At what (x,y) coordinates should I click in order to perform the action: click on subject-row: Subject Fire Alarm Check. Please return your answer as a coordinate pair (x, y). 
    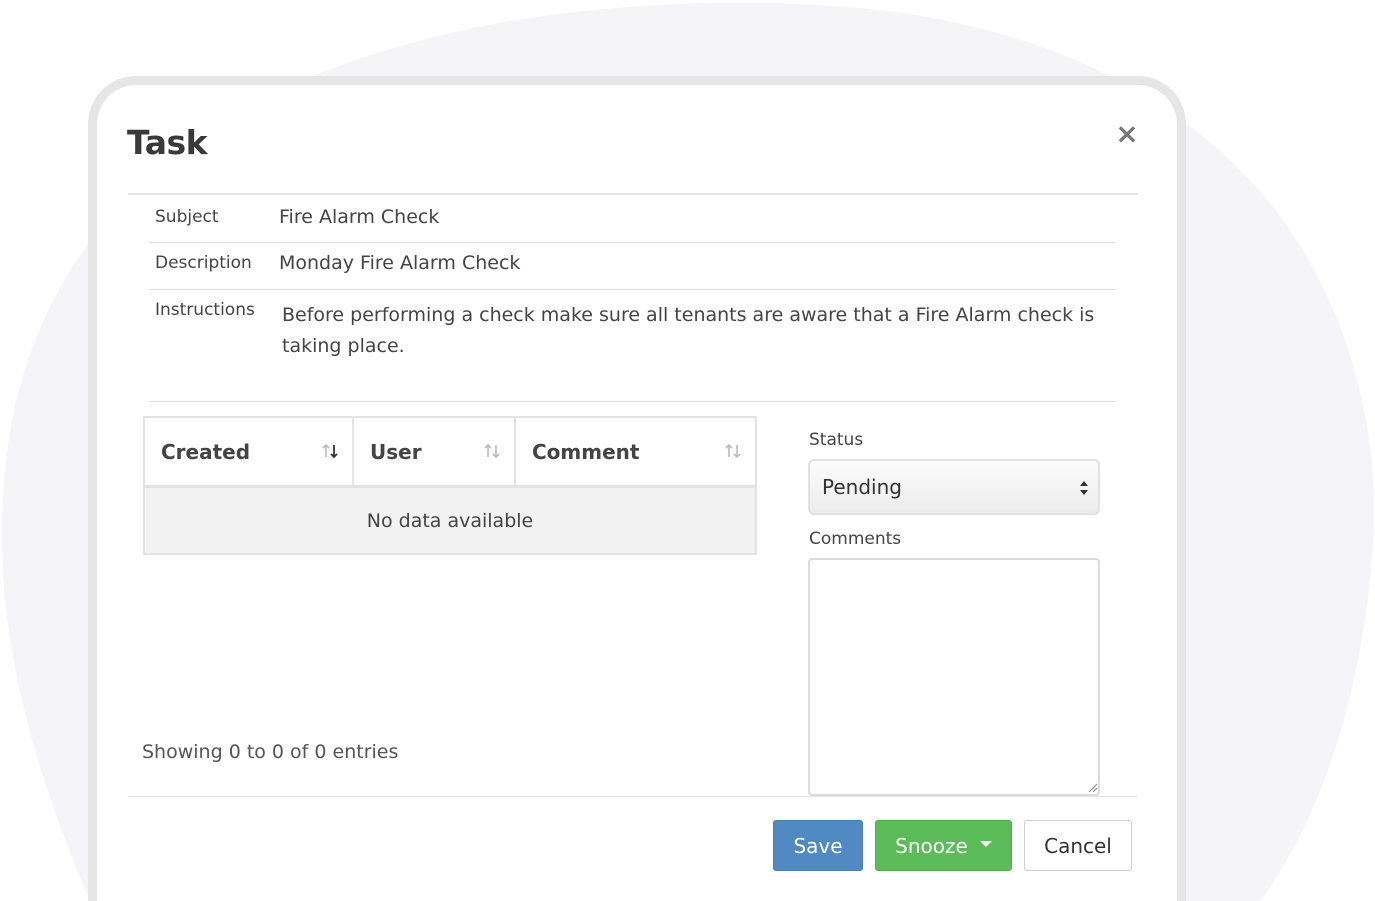
    Looking at the image, I should click on (632, 220).